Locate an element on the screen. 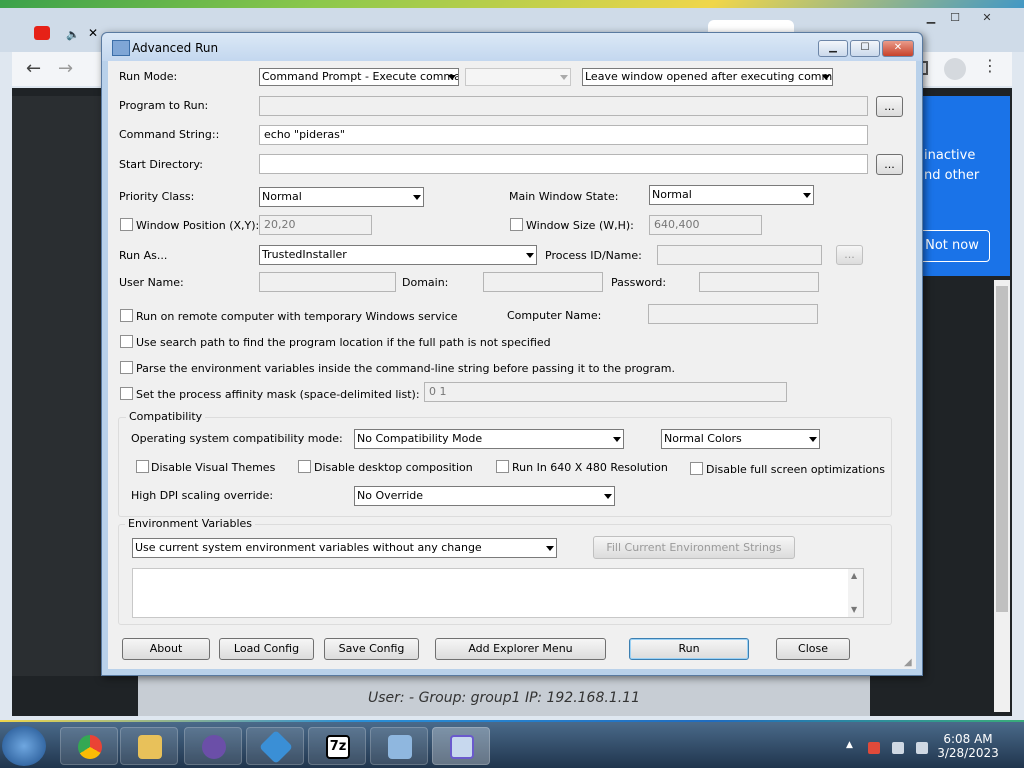 The height and width of the screenshot is (768, 1024). dpi-select: No Override is located at coordinates (484, 496).